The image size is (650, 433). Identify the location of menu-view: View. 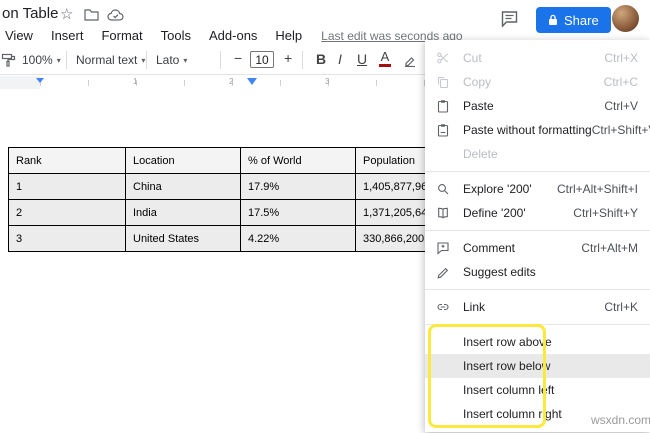
(21, 35).